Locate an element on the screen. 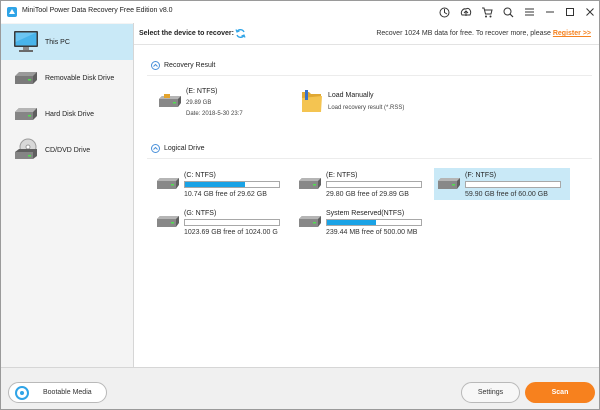  drive-name: (F: NTFS) is located at coordinates (481, 175).